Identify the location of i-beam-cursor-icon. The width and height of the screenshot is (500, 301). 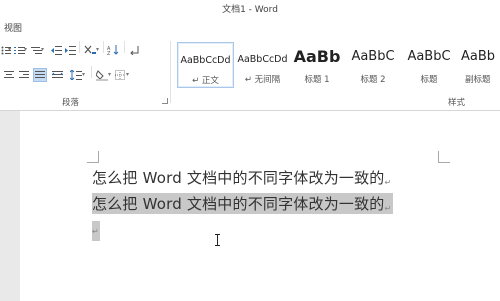
(217, 238).